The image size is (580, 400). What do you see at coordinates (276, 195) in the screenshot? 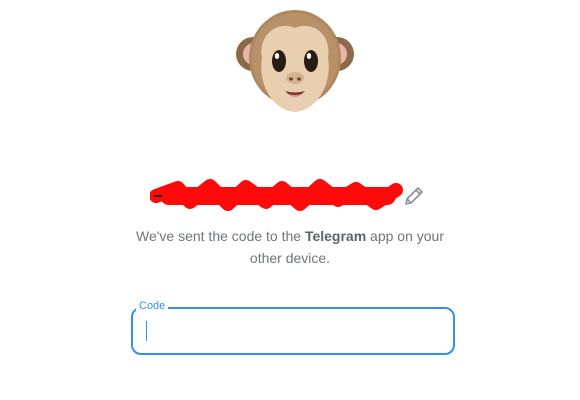
I see `phone-number-redaction` at bounding box center [276, 195].